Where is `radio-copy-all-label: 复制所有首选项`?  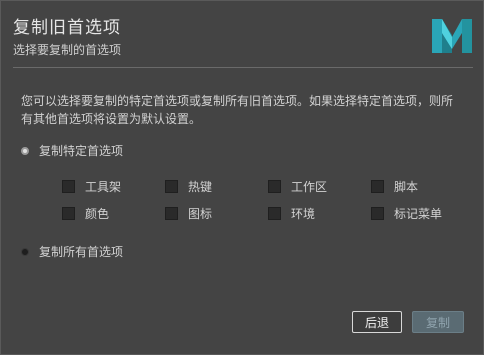
radio-copy-all-label: 复制所有首选项 is located at coordinates (81, 252).